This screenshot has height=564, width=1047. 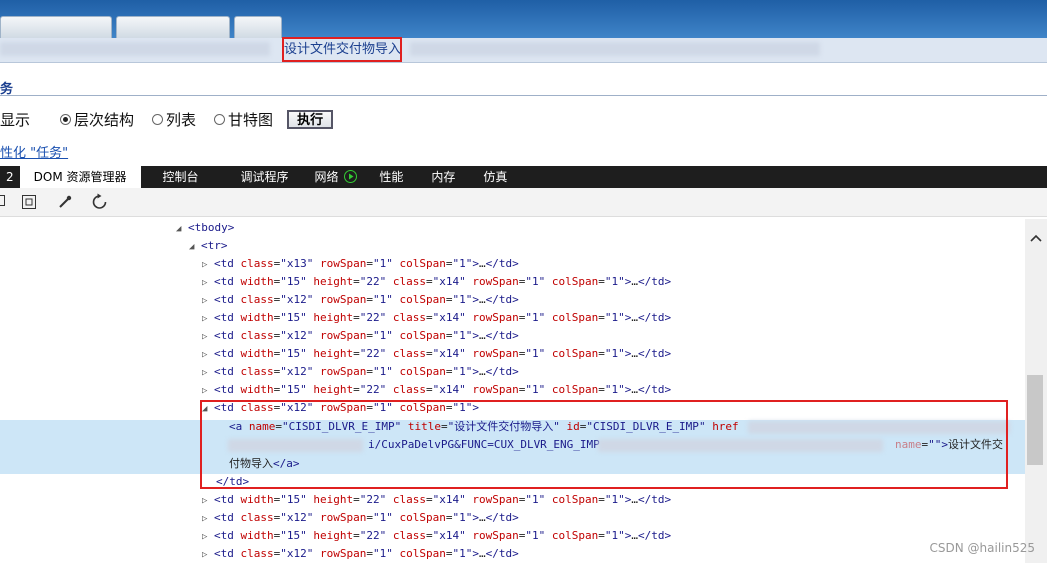 What do you see at coordinates (205, 228) in the screenshot?
I see `dom-node-tbody: ◢ <tbody>` at bounding box center [205, 228].